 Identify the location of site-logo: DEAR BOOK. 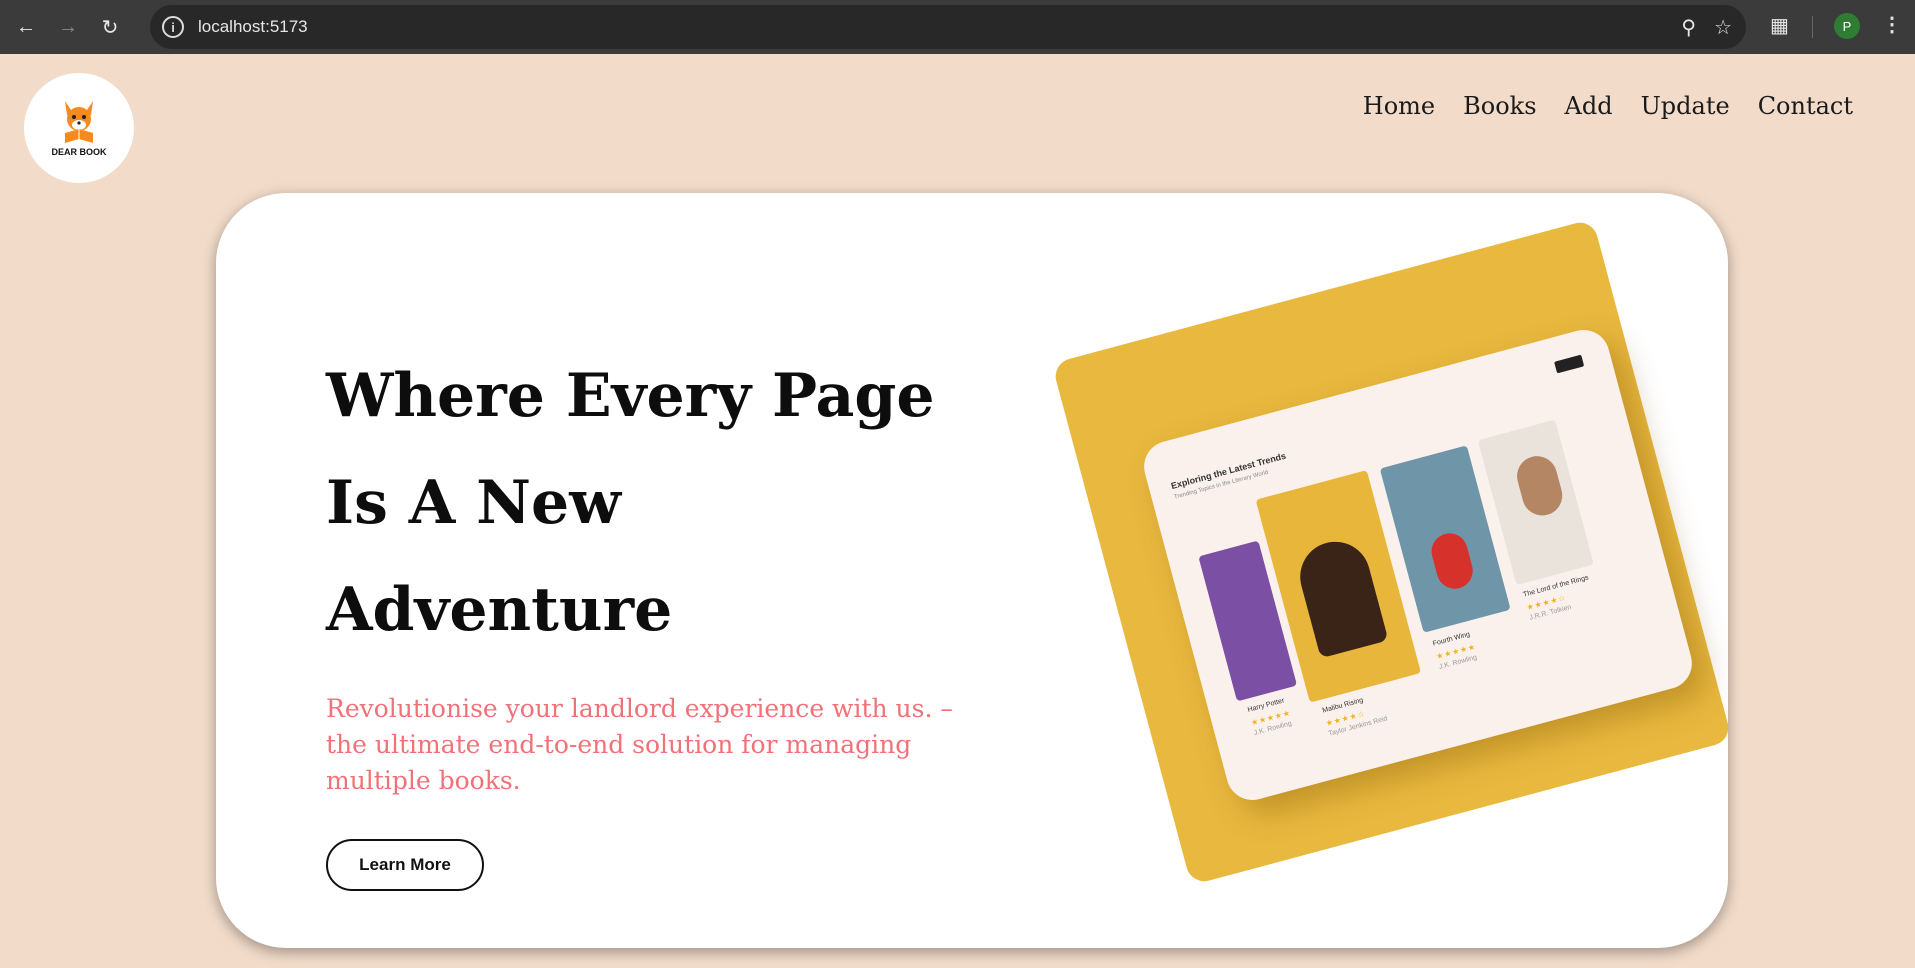
(79, 128).